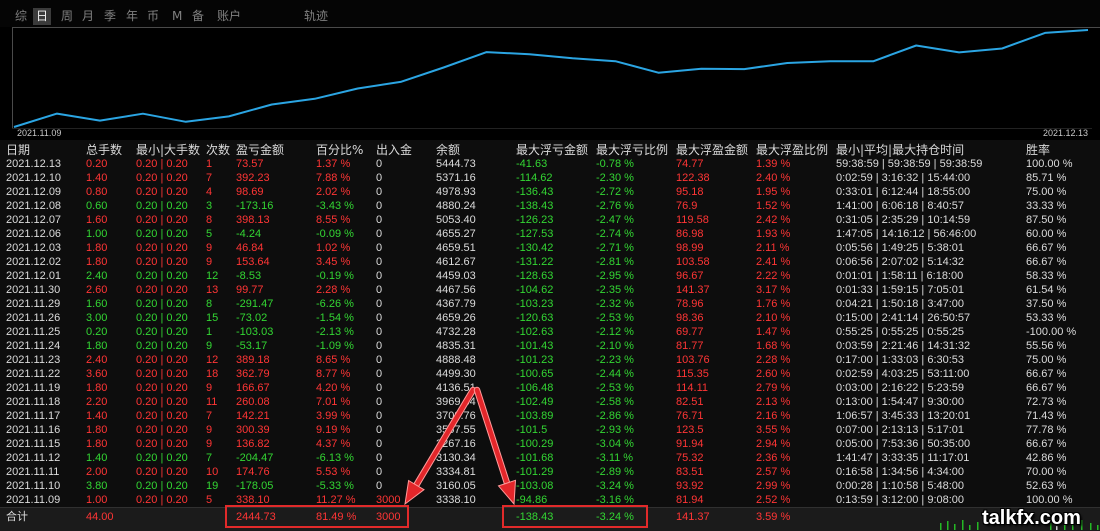  What do you see at coordinates (773, 517) in the screenshot?
I see `total-float-profit-pct: 3.59 %` at bounding box center [773, 517].